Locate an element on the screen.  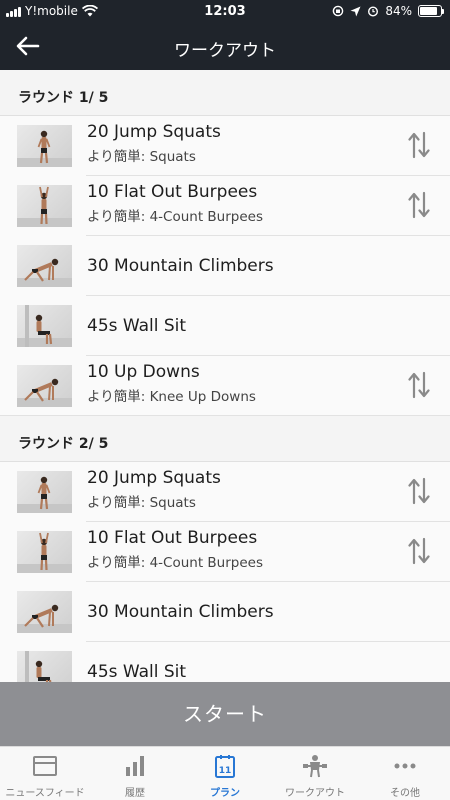
tab-label: 履歴 is located at coordinates (135, 793).